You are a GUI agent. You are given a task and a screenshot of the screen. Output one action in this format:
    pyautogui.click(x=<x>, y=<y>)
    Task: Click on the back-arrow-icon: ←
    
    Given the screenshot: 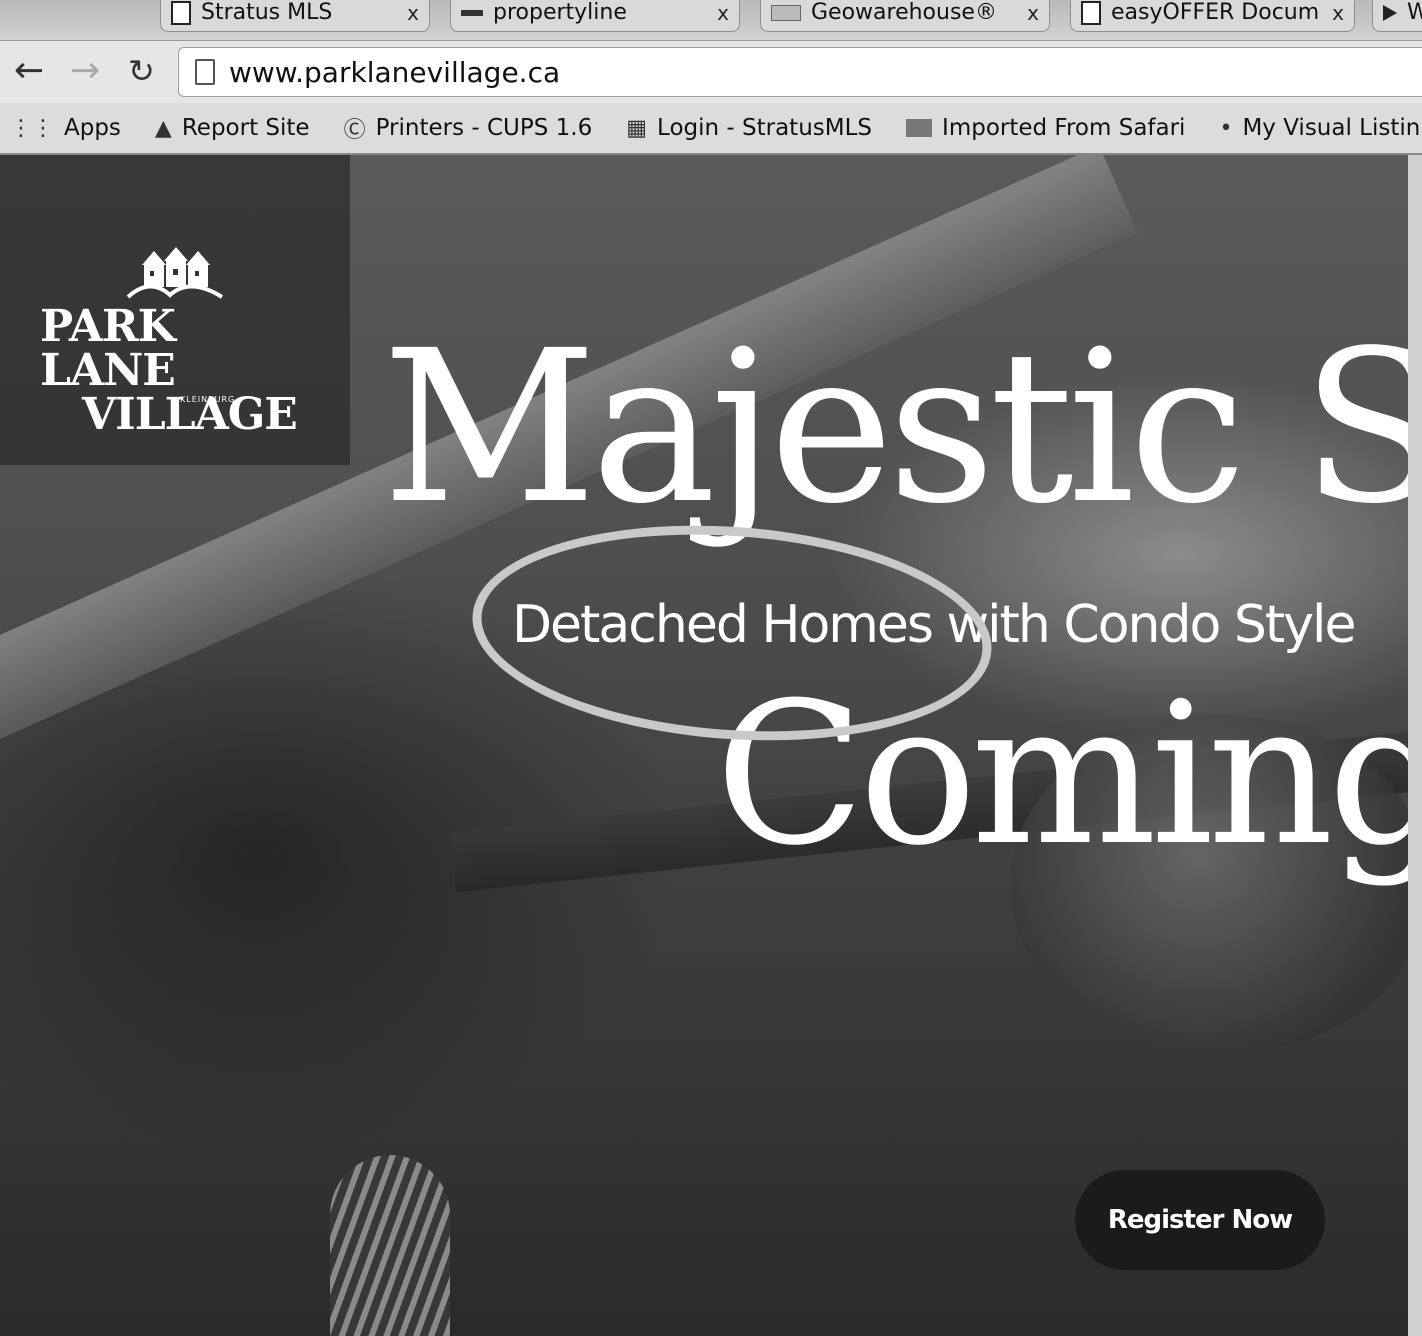 What is the action you would take?
    pyautogui.click(x=29, y=71)
    